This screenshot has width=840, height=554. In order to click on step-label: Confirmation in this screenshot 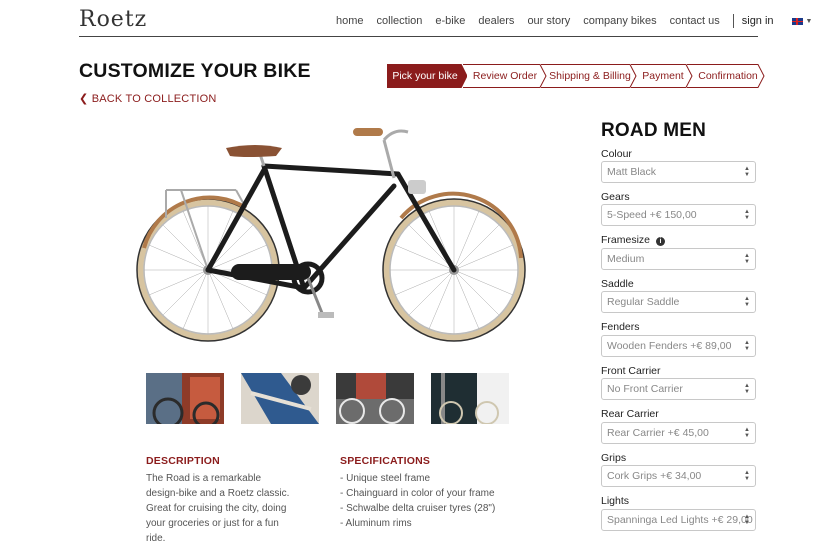, I will do `click(728, 76)`.